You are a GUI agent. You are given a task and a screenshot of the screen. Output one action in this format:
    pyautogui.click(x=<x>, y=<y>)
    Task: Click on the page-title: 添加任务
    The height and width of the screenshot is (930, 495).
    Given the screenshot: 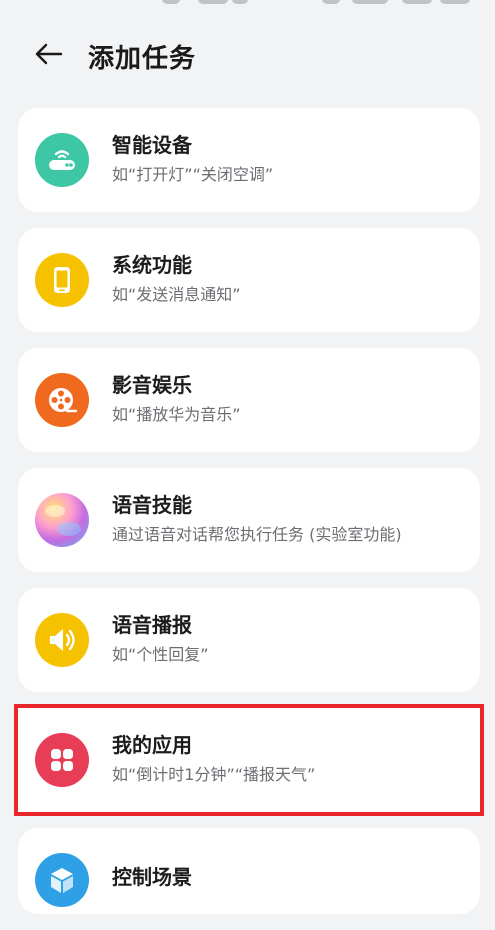 What is the action you would take?
    pyautogui.click(x=142, y=59)
    